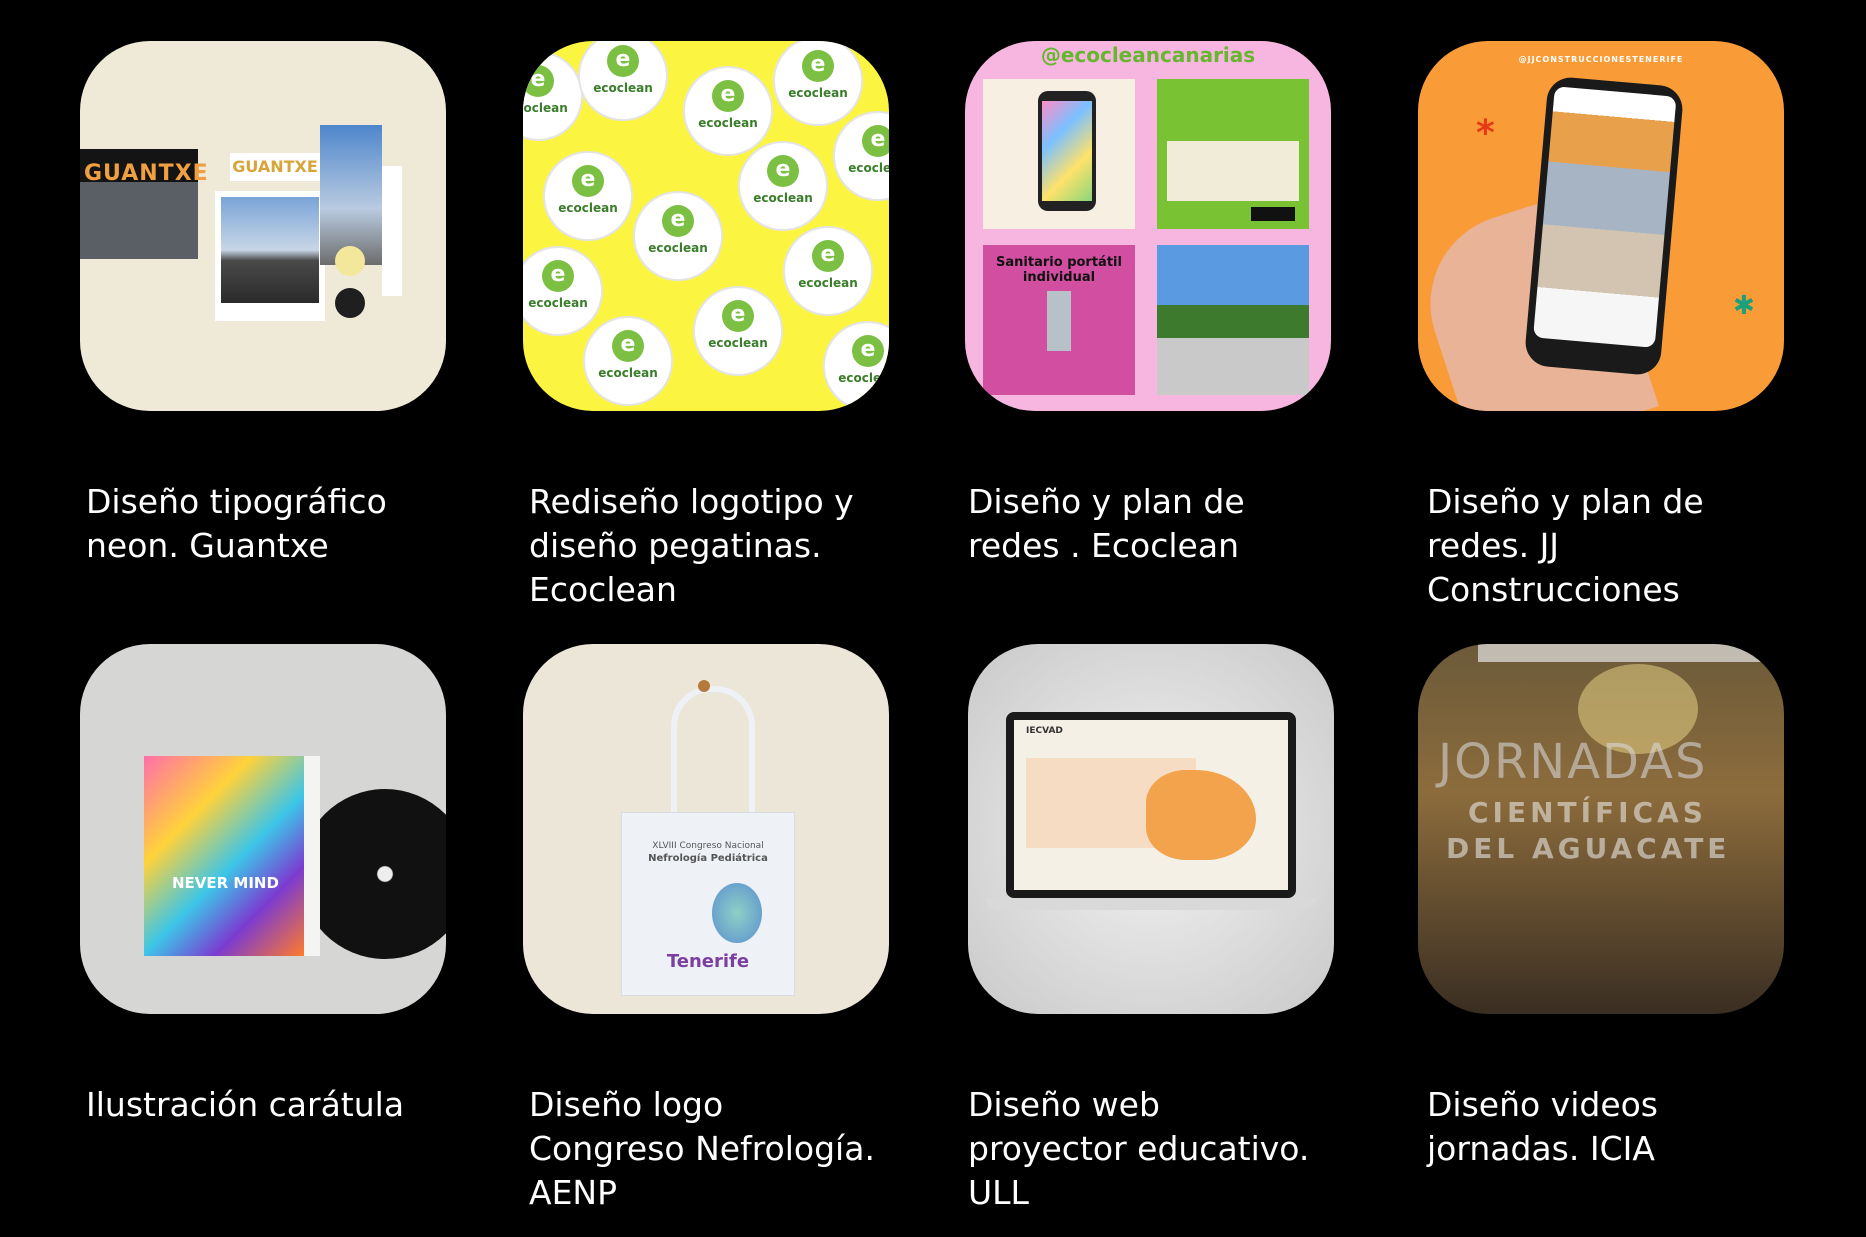 The height and width of the screenshot is (1237, 1866). What do you see at coordinates (1587, 812) in the screenshot?
I see `cientificas-text: CIENTÍFICAS` at bounding box center [1587, 812].